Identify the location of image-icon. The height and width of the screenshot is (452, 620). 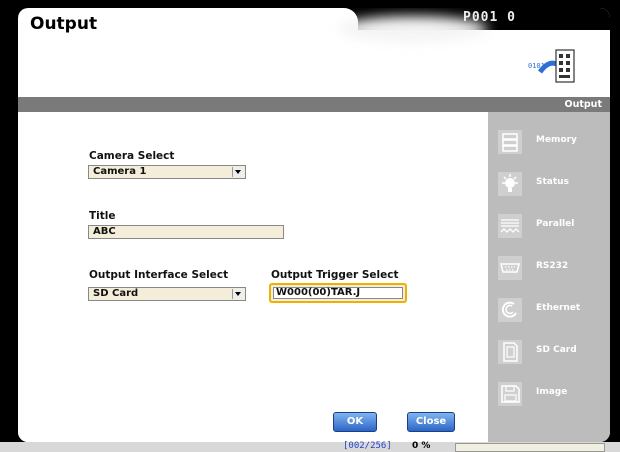
(510, 394).